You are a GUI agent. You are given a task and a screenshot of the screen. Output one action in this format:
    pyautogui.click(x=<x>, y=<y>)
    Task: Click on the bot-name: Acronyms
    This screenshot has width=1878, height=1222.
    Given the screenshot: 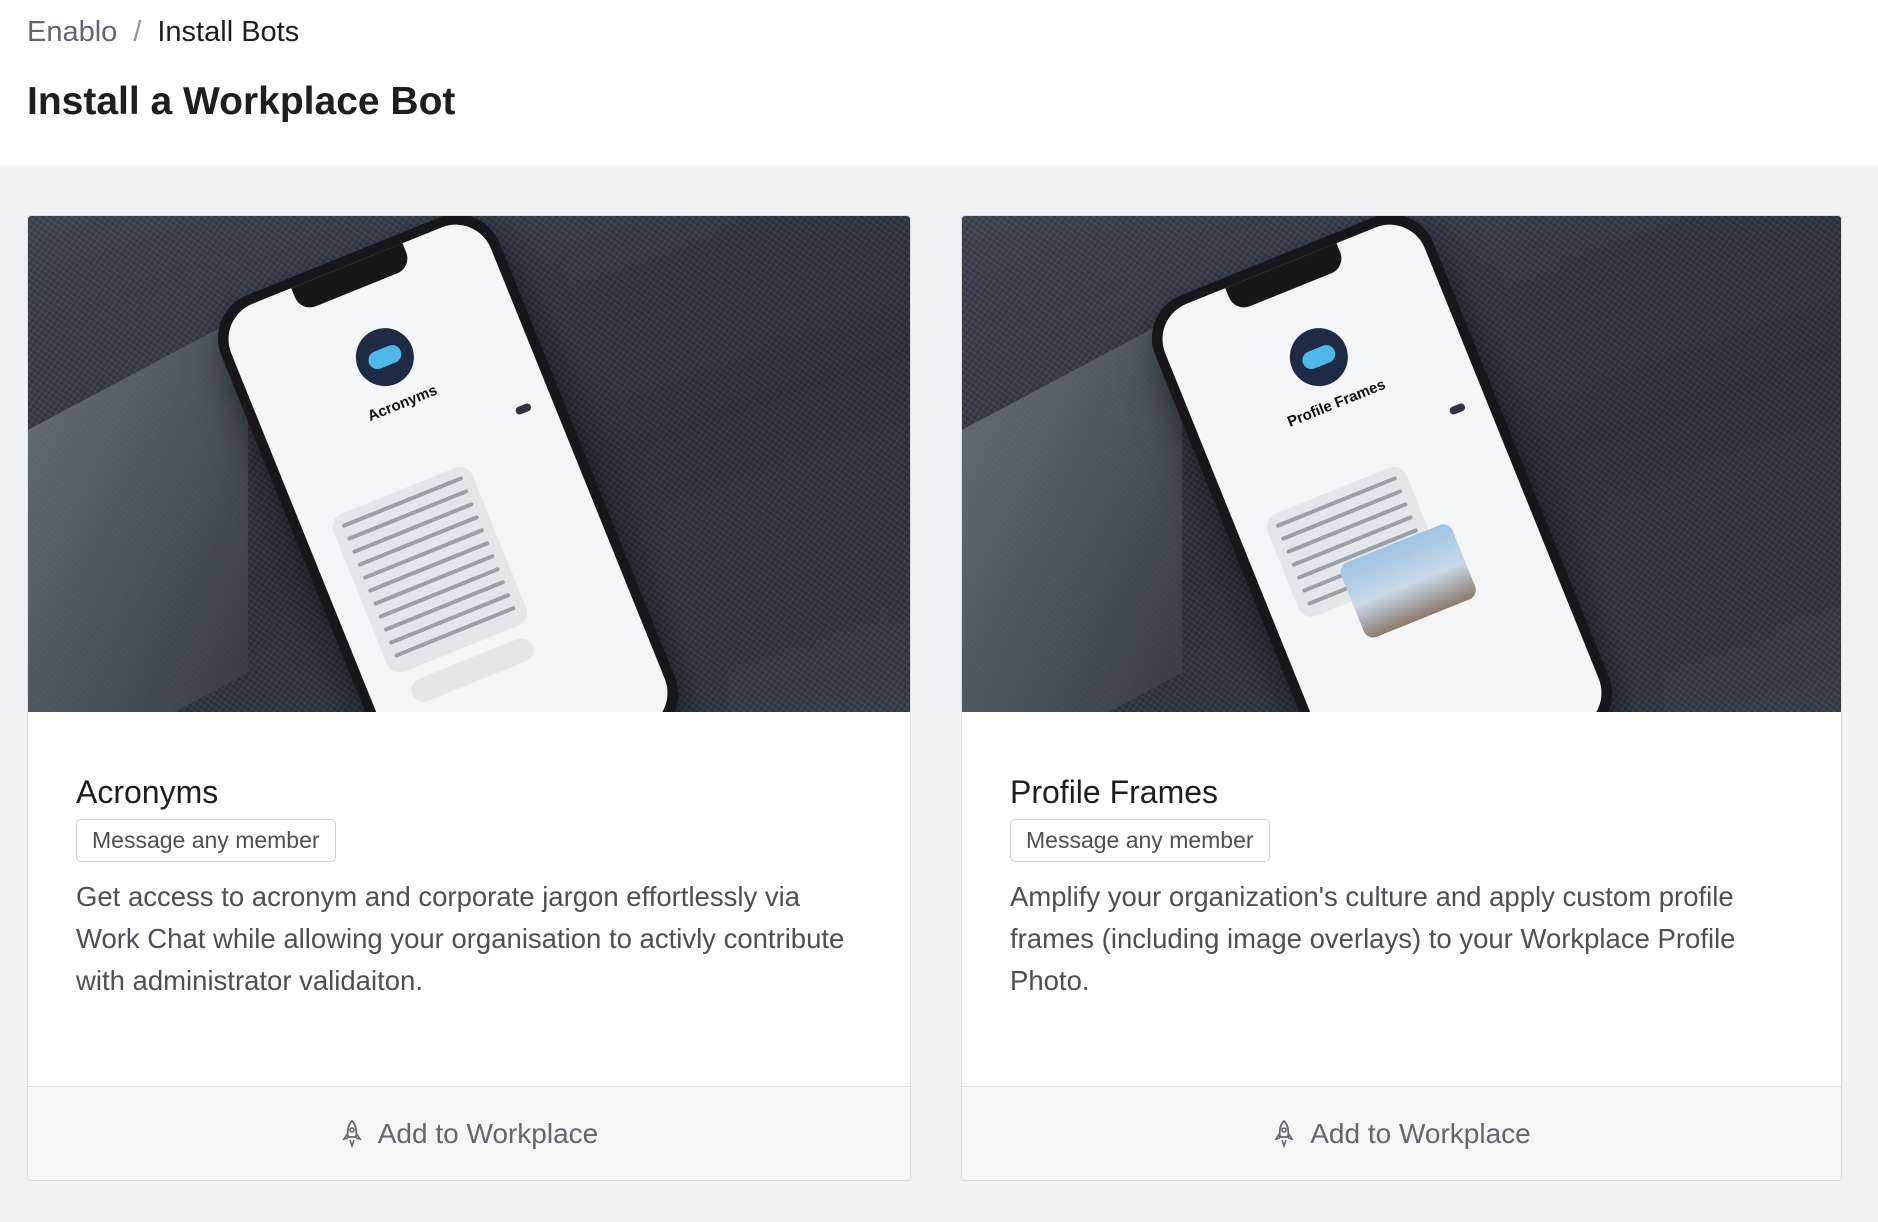 What is the action you would take?
    pyautogui.click(x=147, y=792)
    